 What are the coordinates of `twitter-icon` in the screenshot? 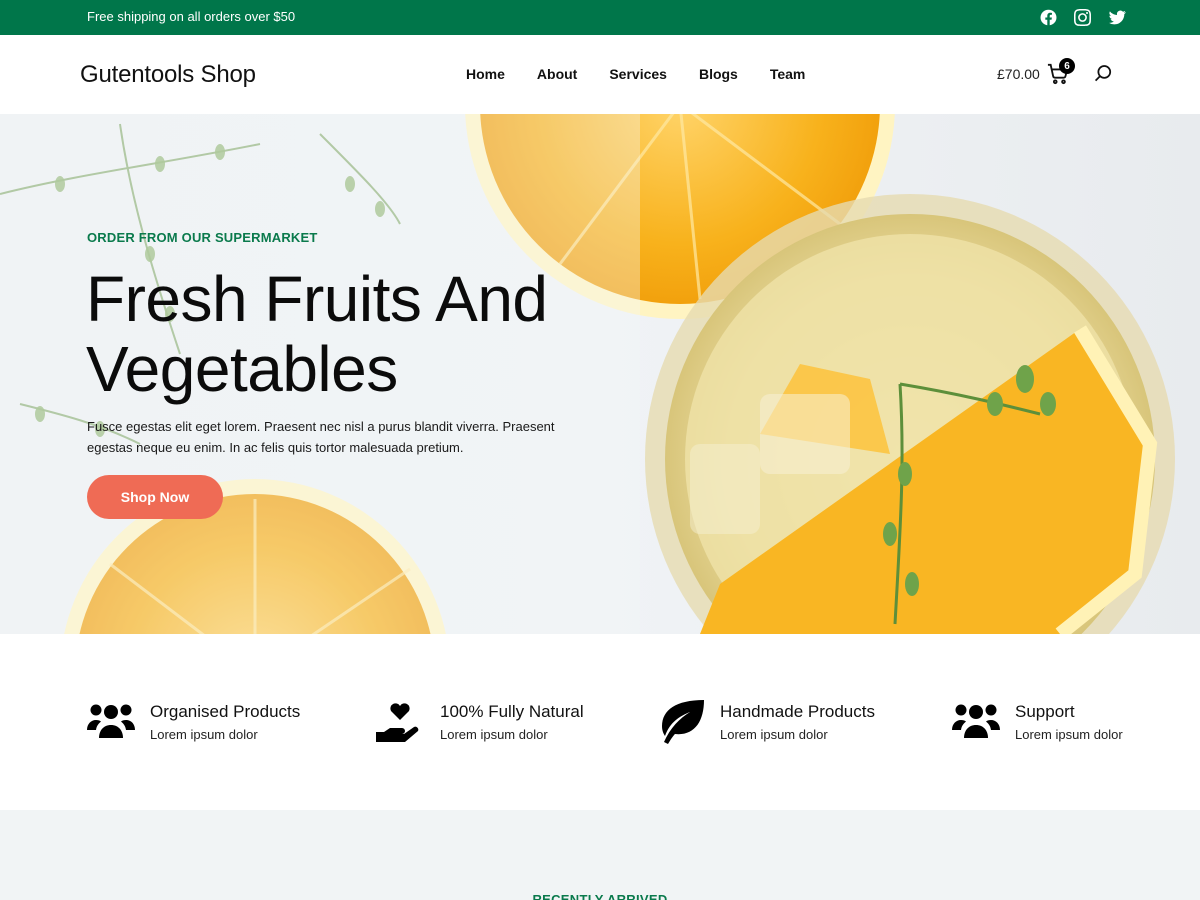 It's located at (1117, 17).